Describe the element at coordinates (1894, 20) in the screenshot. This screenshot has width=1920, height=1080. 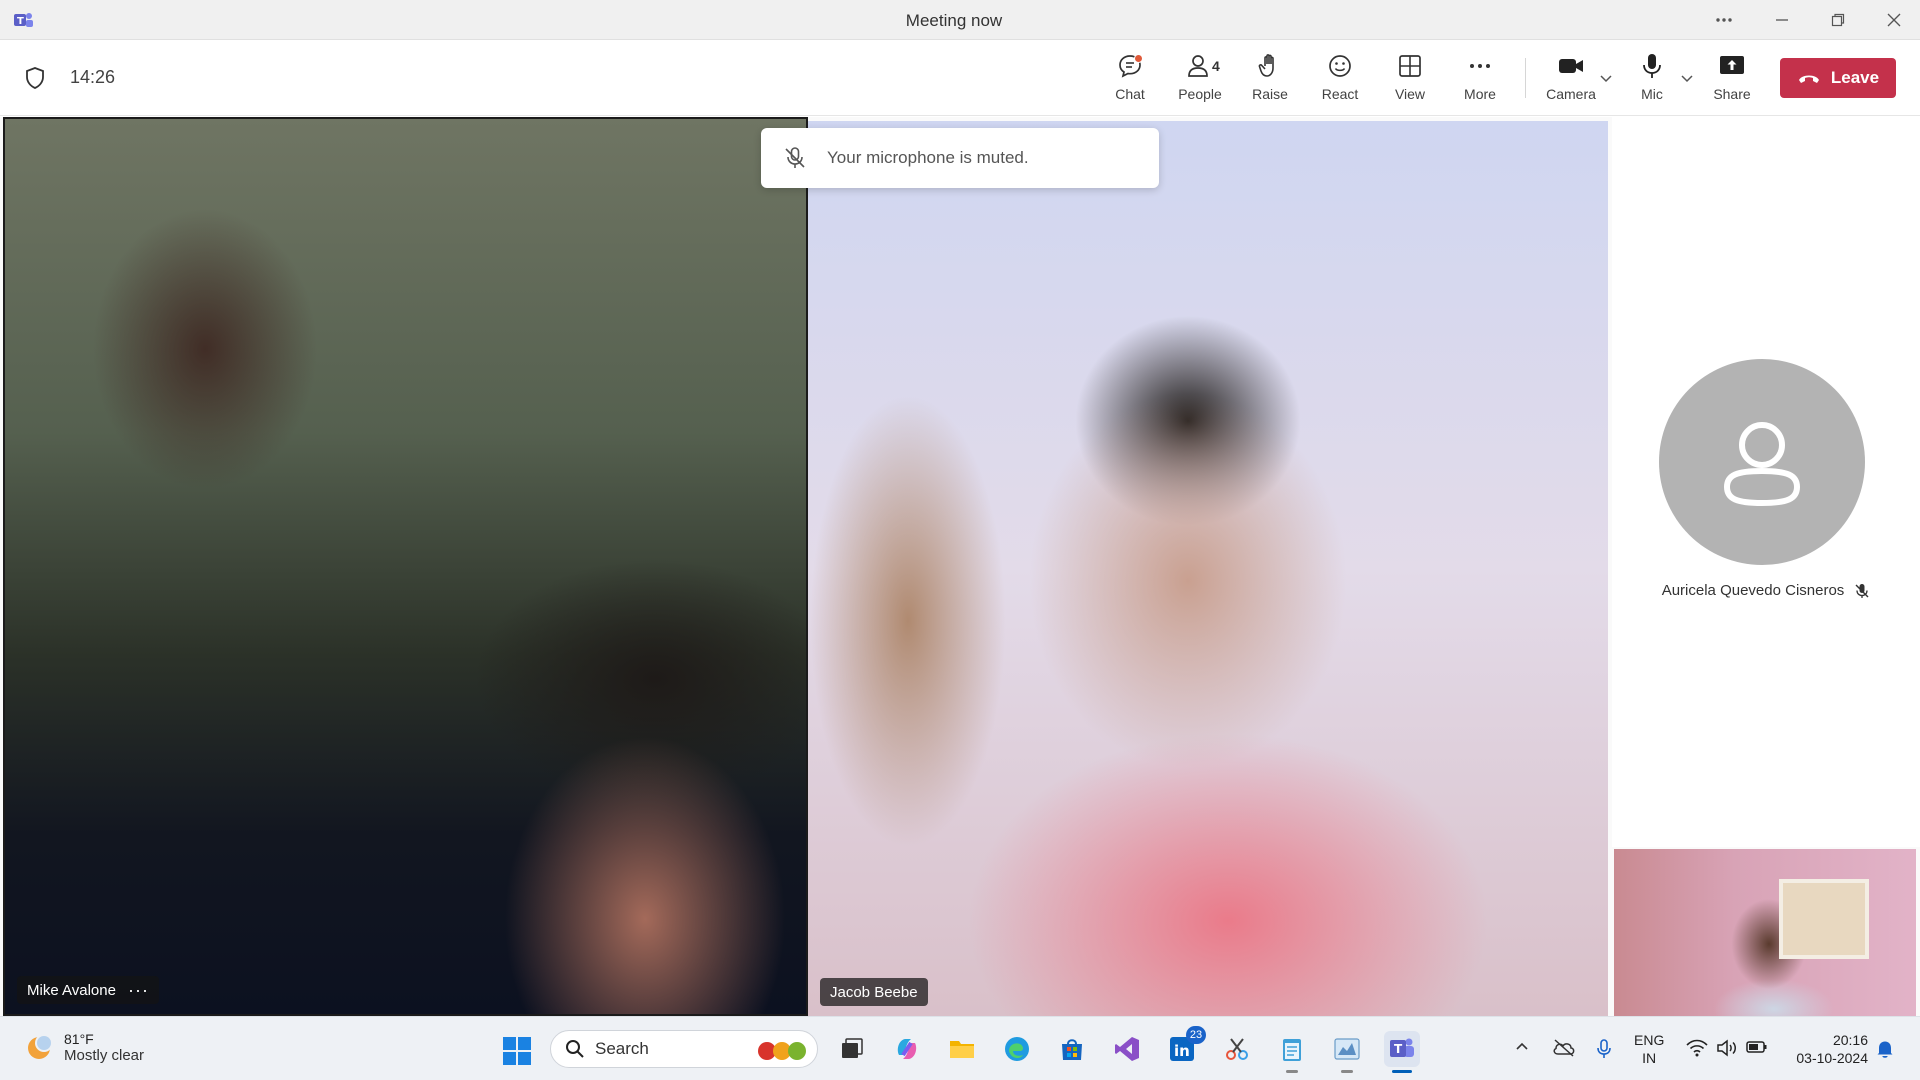
I see `close-button` at that location.